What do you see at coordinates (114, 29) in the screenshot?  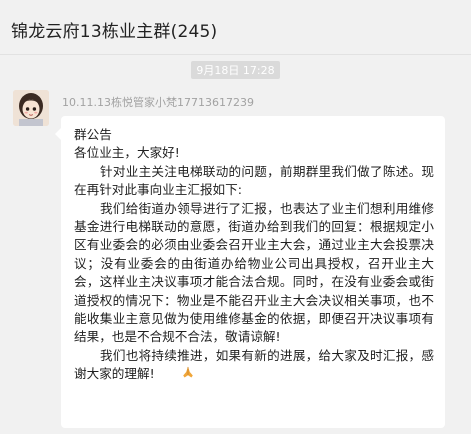 I see `chat-title: 锦龙云府13栋业主群(245)` at bounding box center [114, 29].